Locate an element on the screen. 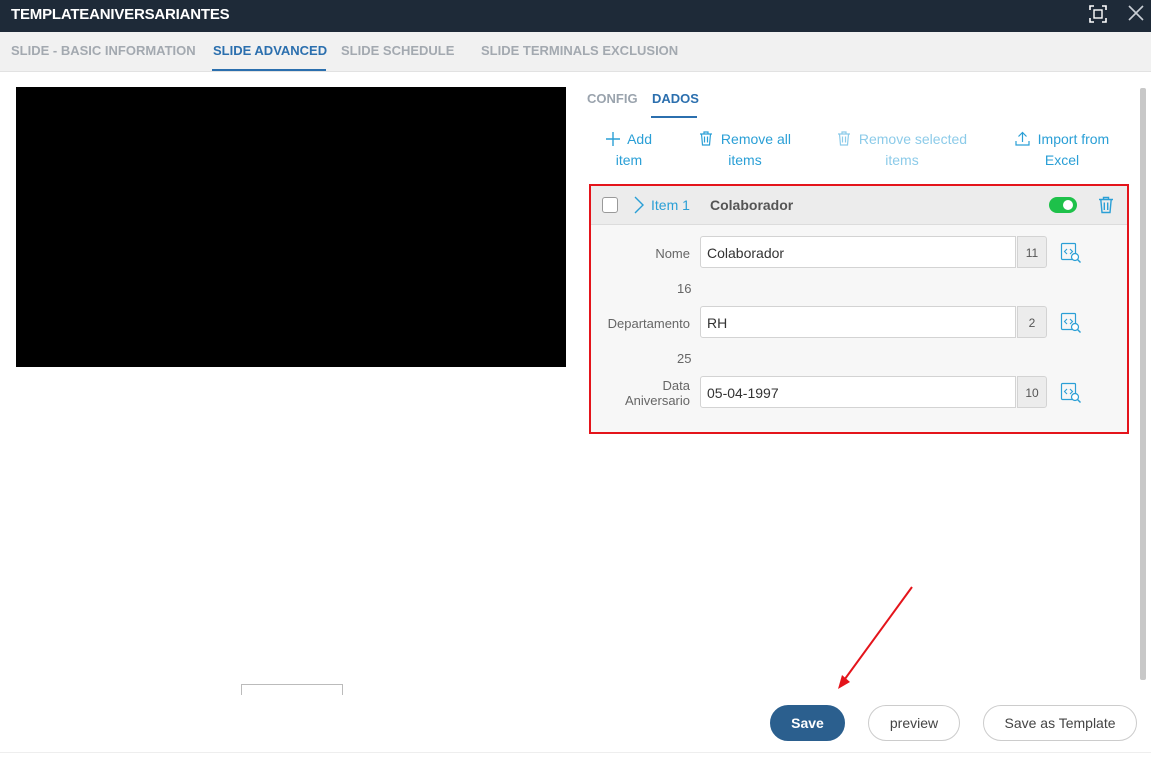  tab-slide-advanced: SLIDE ADVANCED is located at coordinates (270, 50).